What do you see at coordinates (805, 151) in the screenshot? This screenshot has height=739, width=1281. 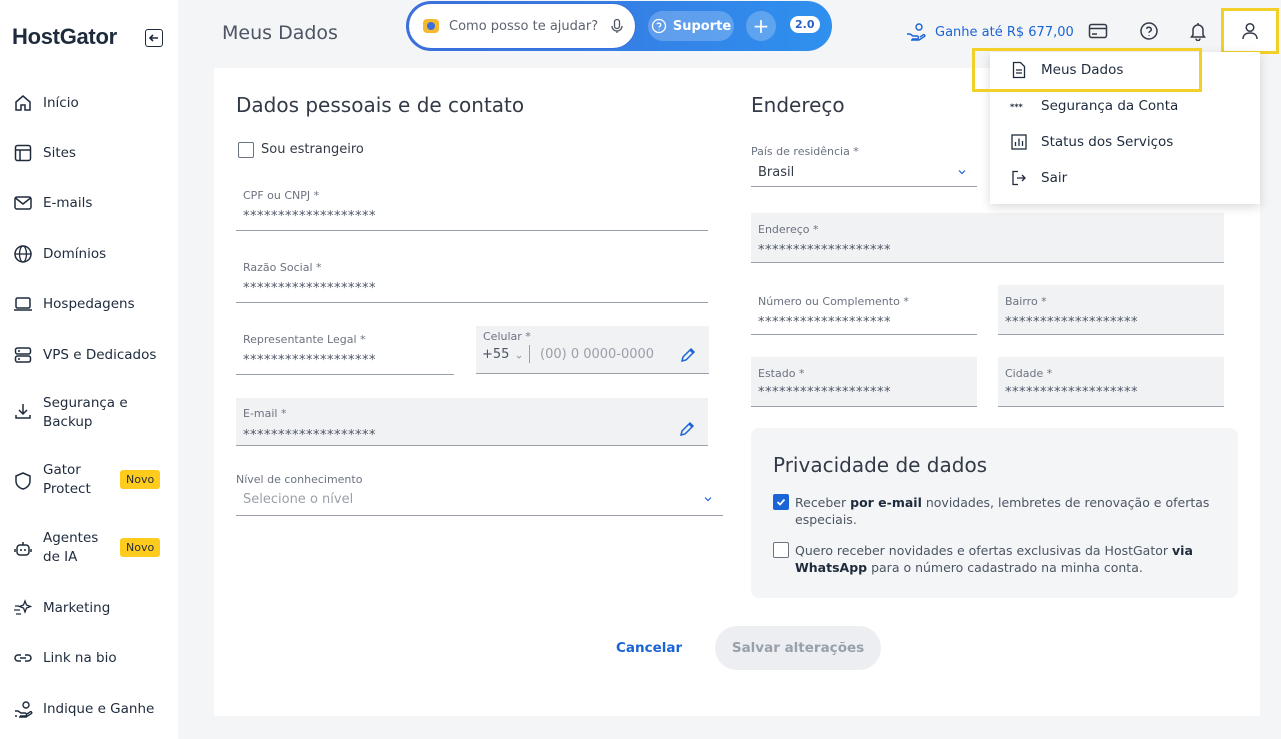 I see `pais-label: País de residência *` at bounding box center [805, 151].